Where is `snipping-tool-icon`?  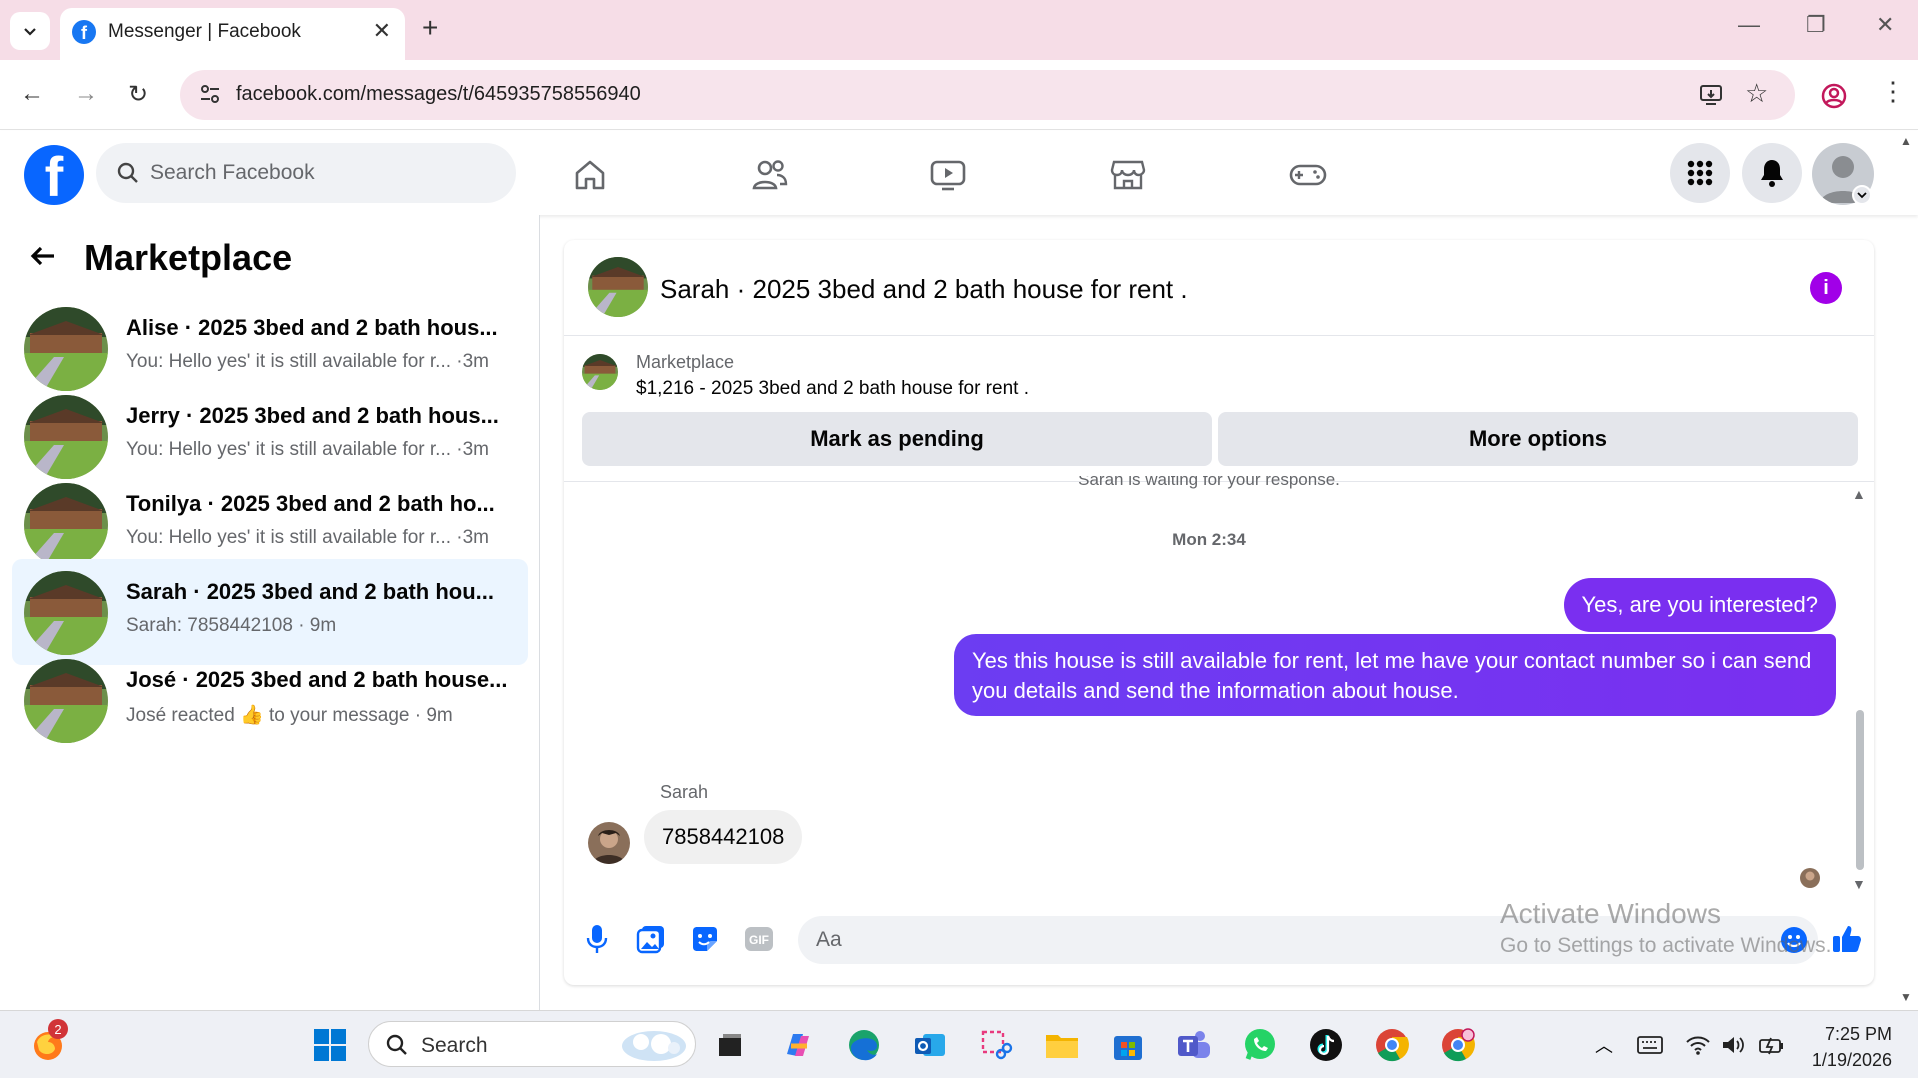
snipping-tool-icon is located at coordinates (996, 1045).